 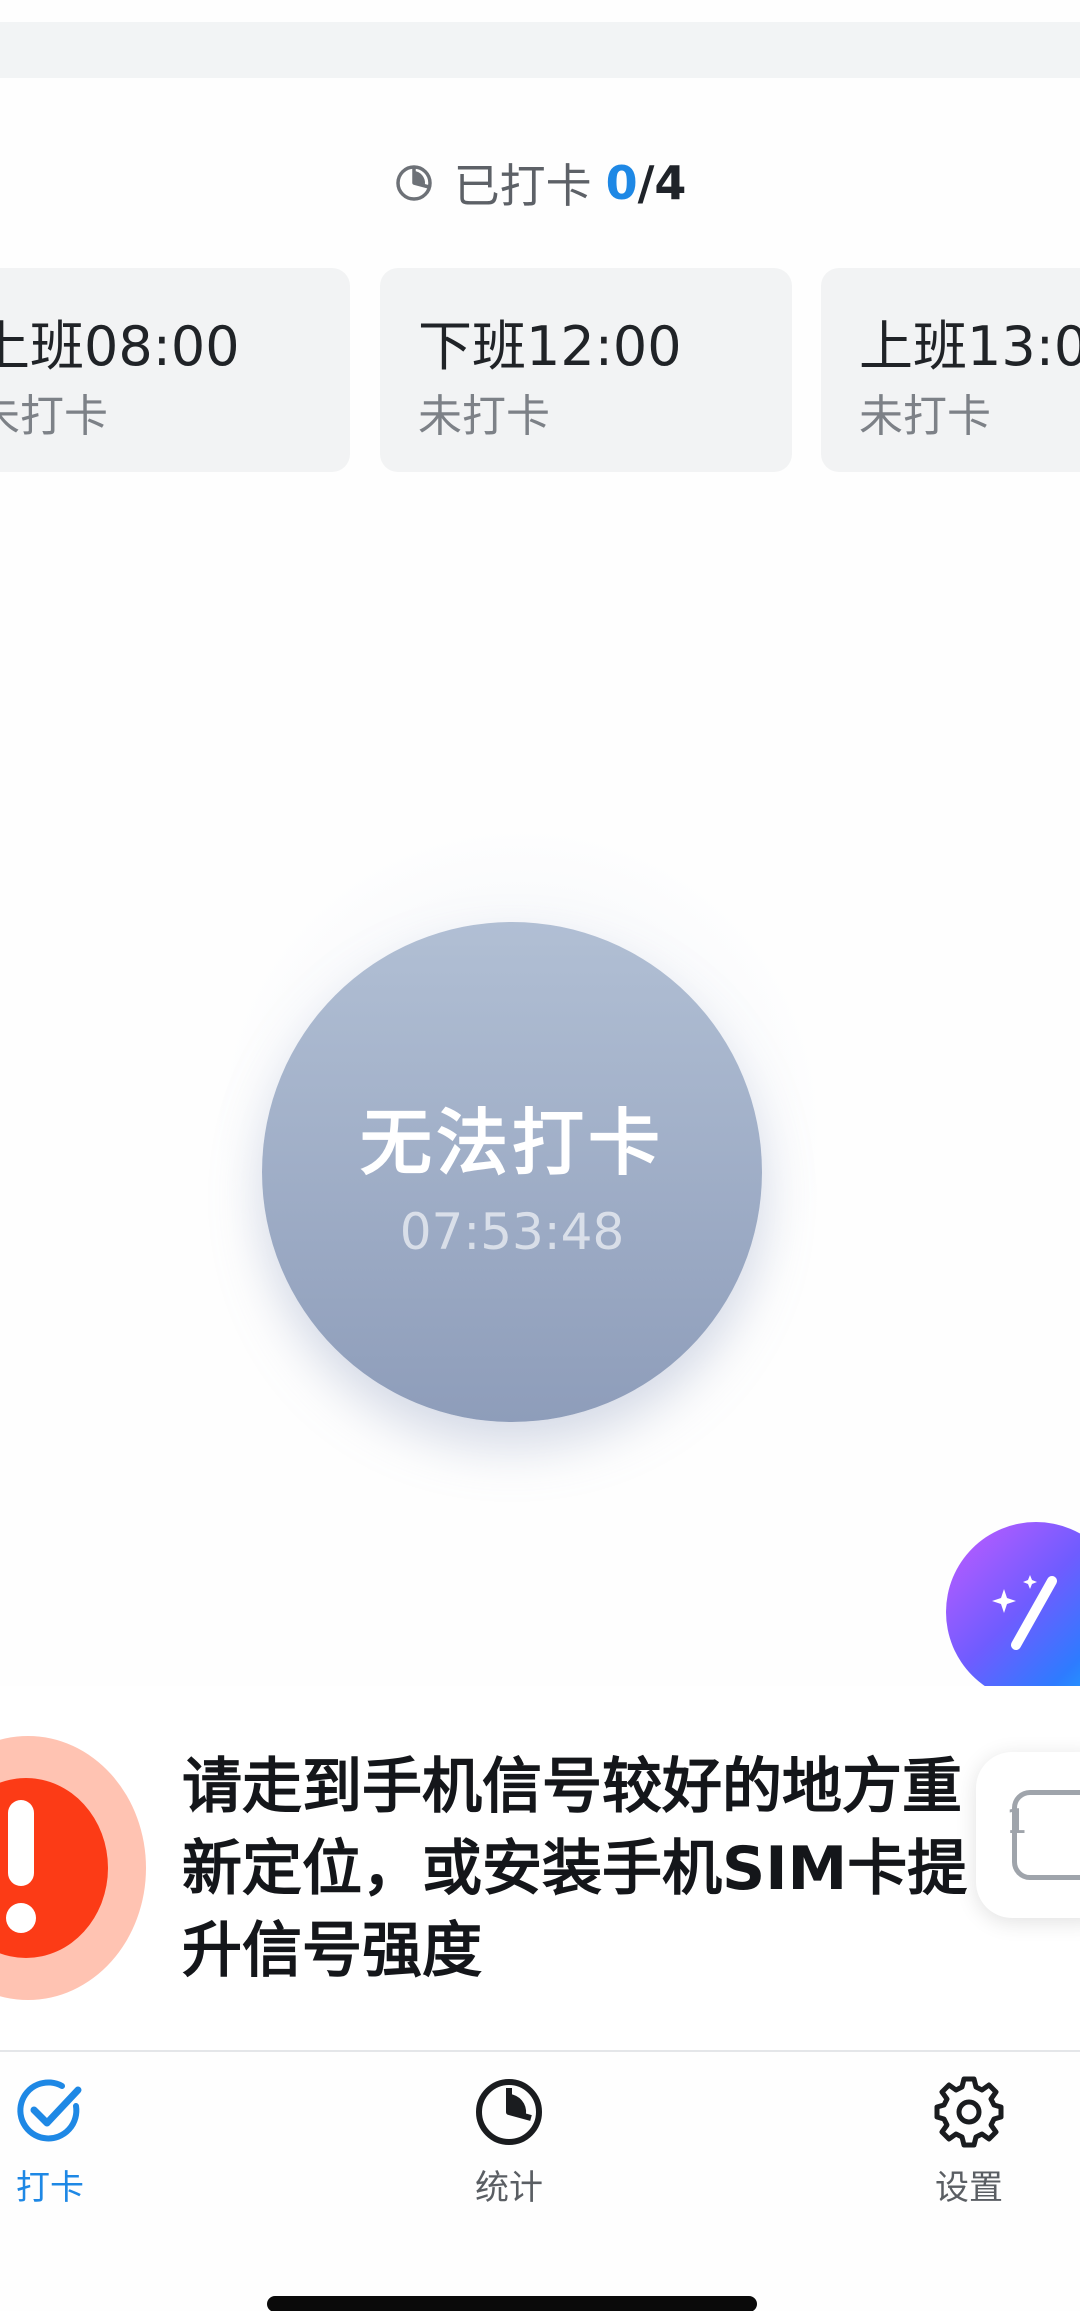 I want to click on floating-page-button: 1, so click(x=1028, y=1835).